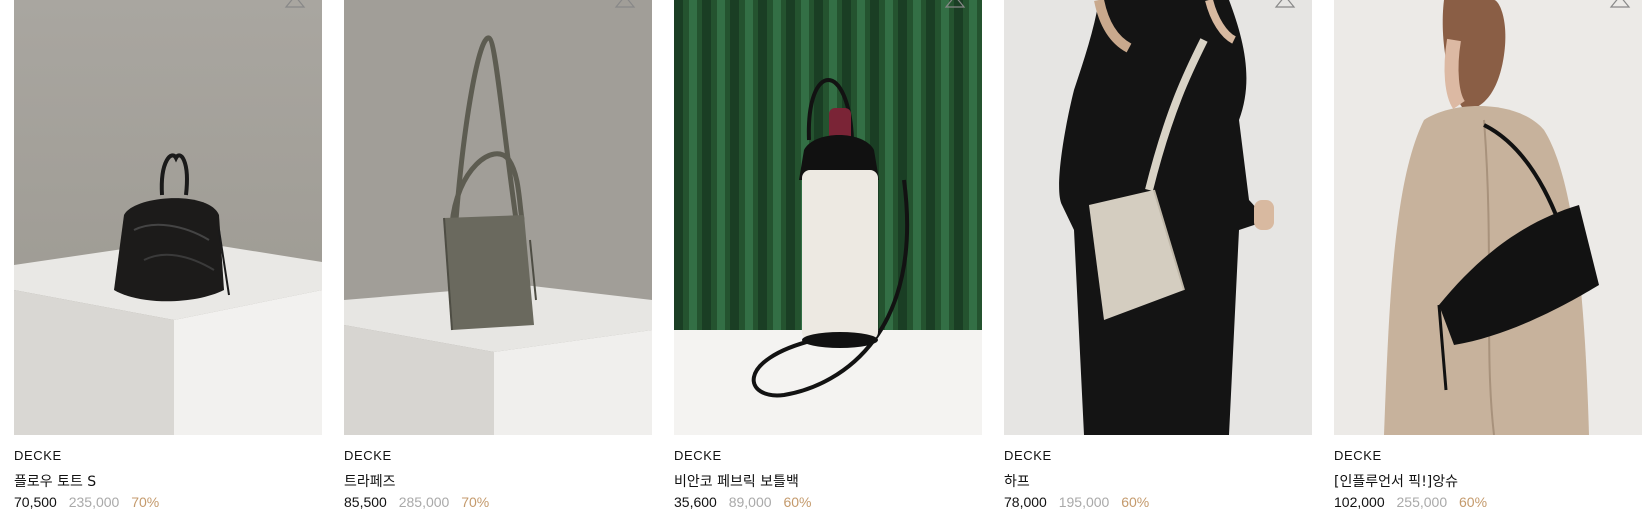 The width and height of the screenshot is (1647, 526). I want to click on sale-price: 102,000, so click(1359, 502).